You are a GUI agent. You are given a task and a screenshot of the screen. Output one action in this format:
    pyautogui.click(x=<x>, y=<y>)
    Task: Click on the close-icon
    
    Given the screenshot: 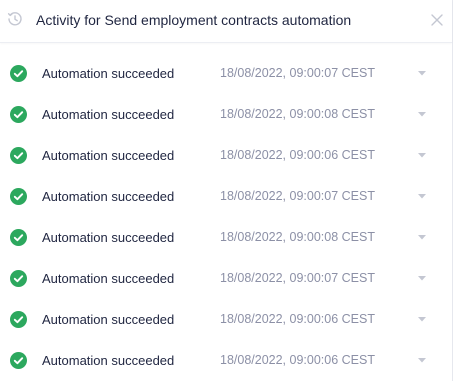 What is the action you would take?
    pyautogui.click(x=437, y=20)
    